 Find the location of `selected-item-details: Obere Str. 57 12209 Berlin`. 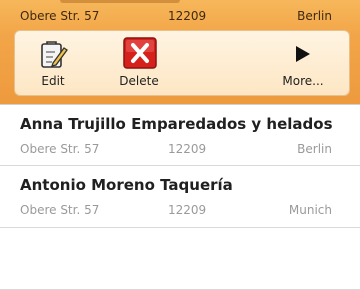

selected-item-details: Obere Str. 57 12209 Berlin is located at coordinates (180, 15).